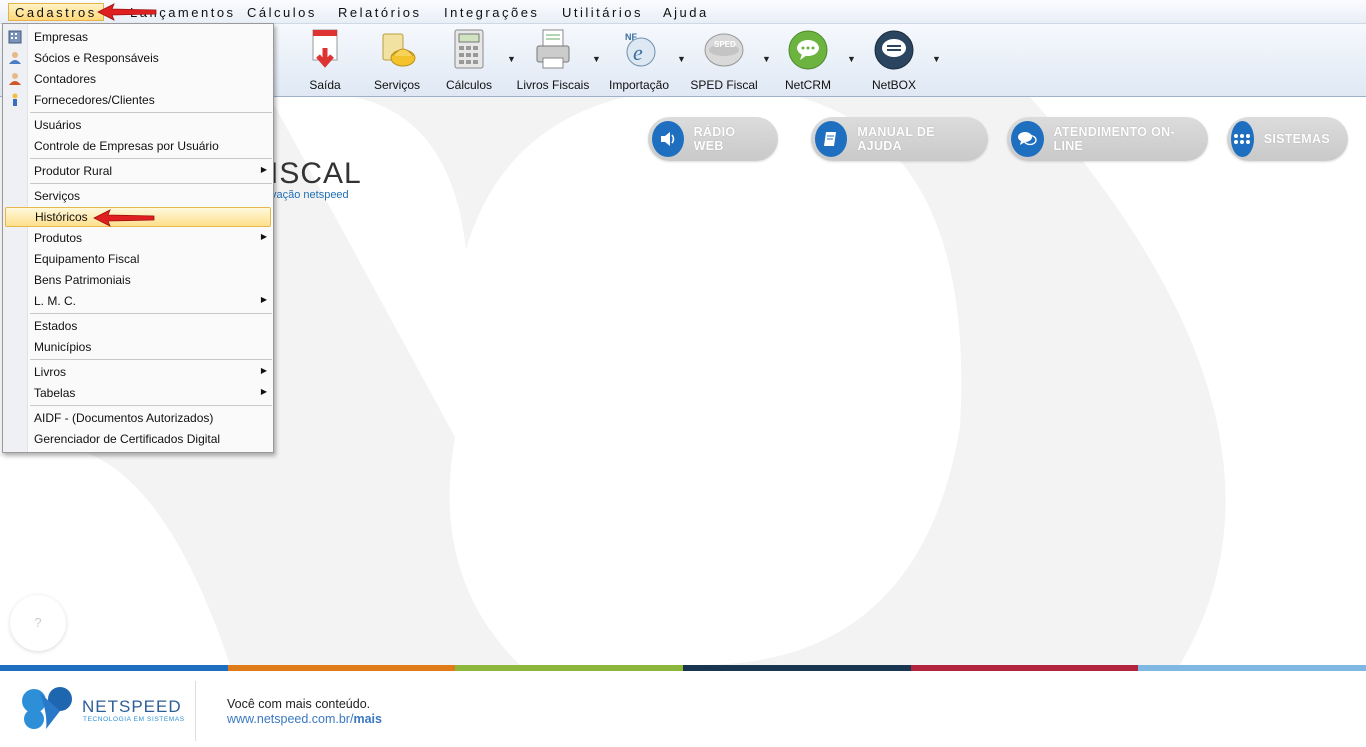  I want to click on menu-item-tabelas: Tabelas ▶, so click(138, 393).